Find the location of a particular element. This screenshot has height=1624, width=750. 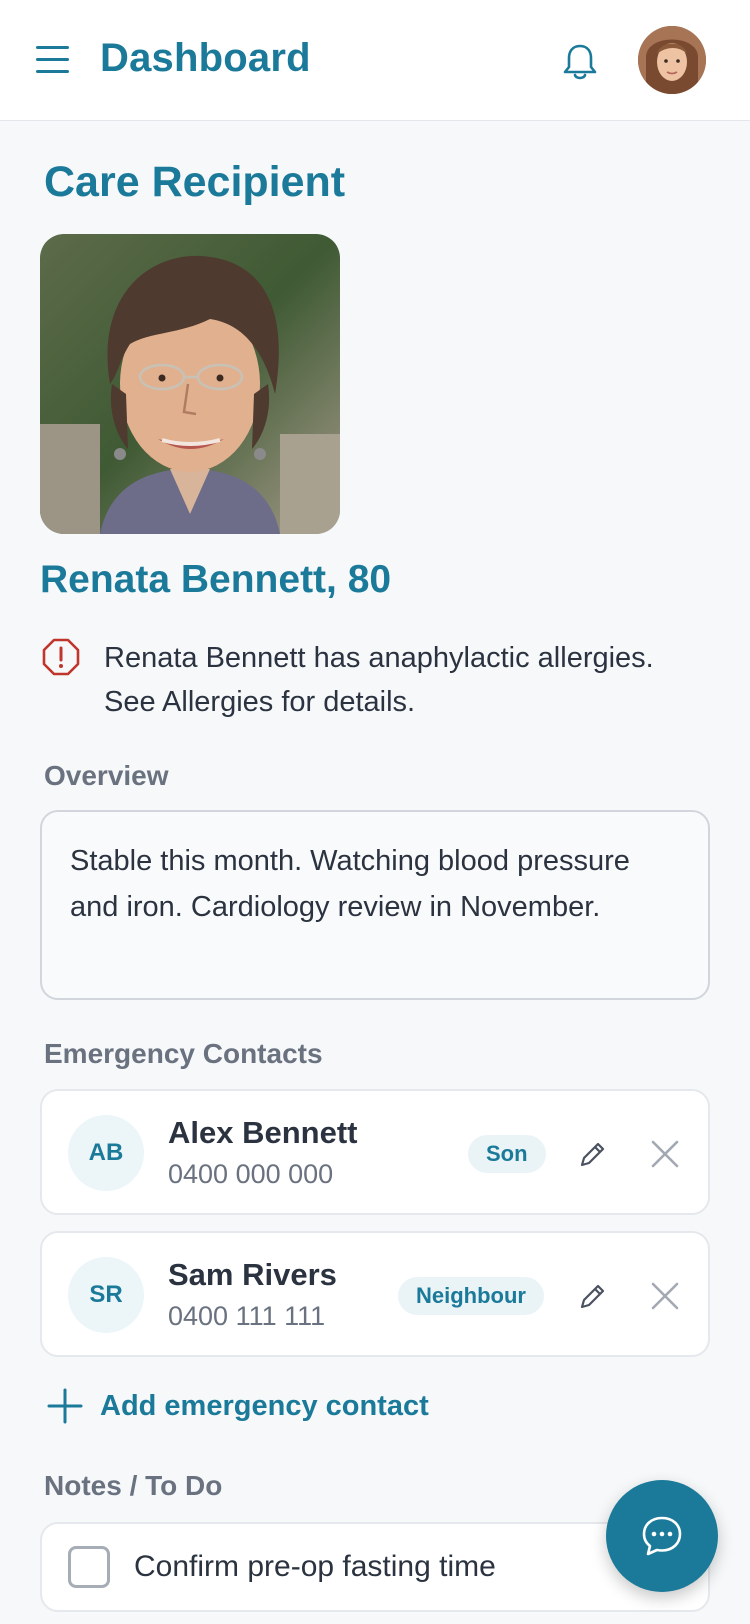

contact-phone: 0400 000 000 is located at coordinates (251, 1174).